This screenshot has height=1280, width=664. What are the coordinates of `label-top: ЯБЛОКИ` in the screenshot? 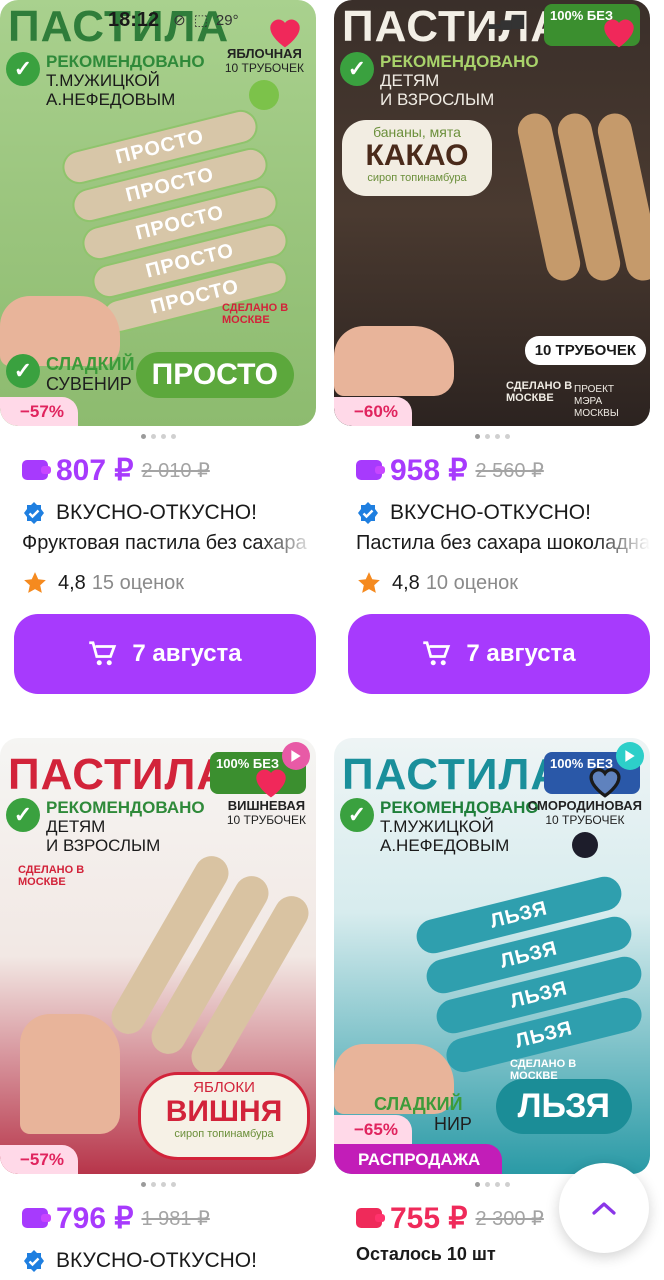 It's located at (224, 1087).